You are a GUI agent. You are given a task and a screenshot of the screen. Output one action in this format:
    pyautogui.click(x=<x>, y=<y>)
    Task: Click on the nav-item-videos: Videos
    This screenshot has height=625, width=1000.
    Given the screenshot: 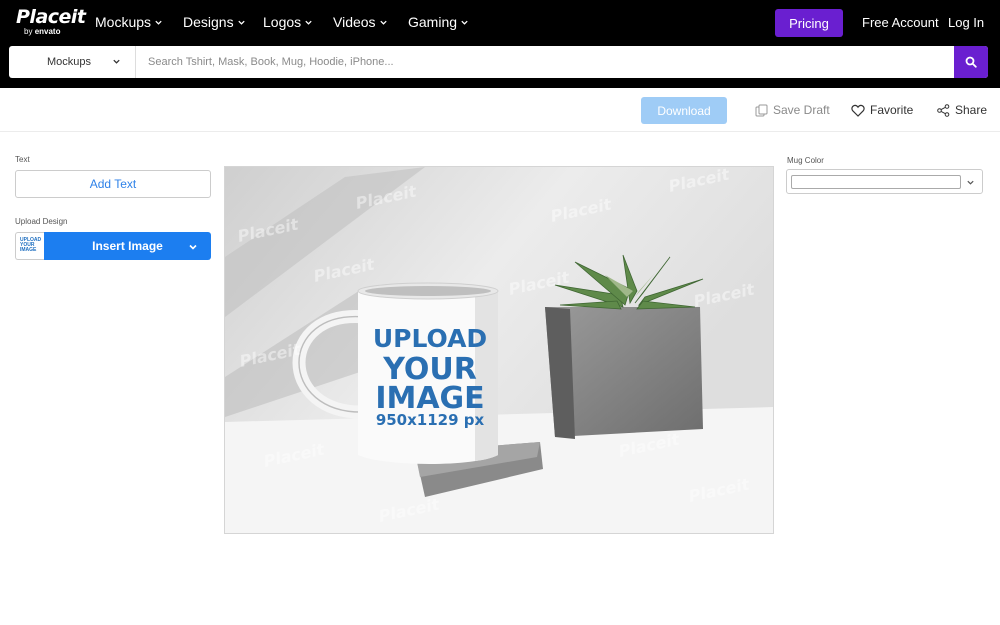 What is the action you would take?
    pyautogui.click(x=360, y=22)
    